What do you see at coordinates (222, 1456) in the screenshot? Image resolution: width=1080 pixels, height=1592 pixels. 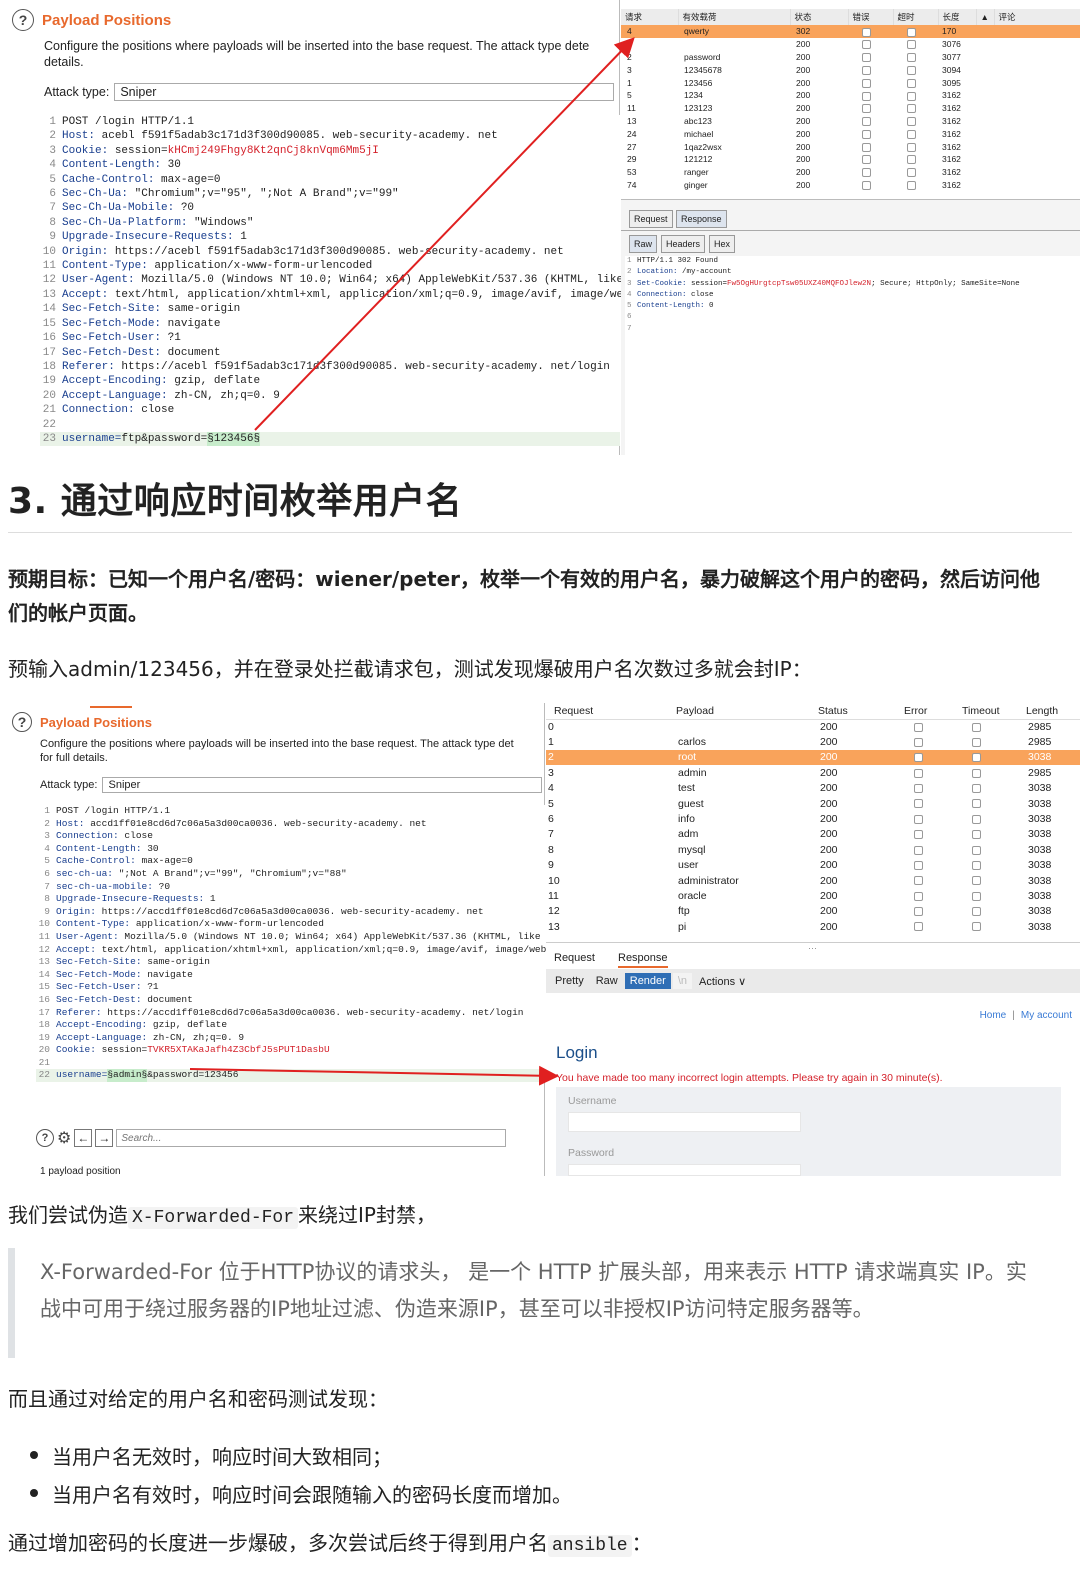 I see `list-item-text: 当用户名无效时，响应时间大致相同；` at bounding box center [222, 1456].